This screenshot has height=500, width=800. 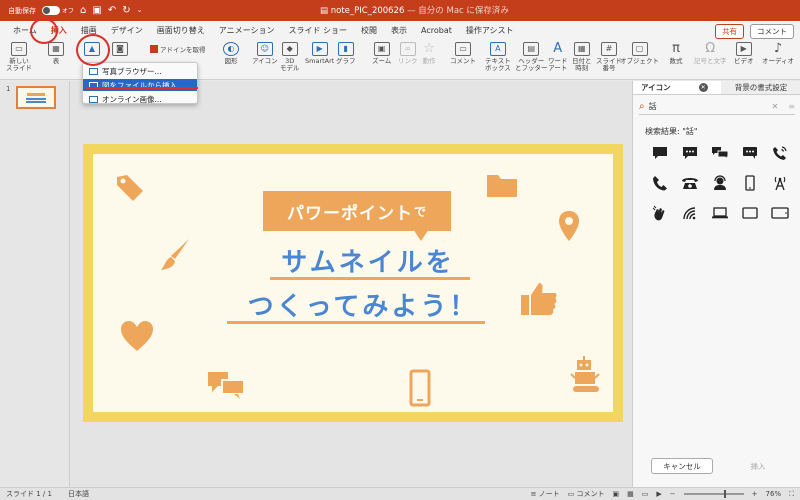 I want to click on star-icon: ☆, so click(x=429, y=48).